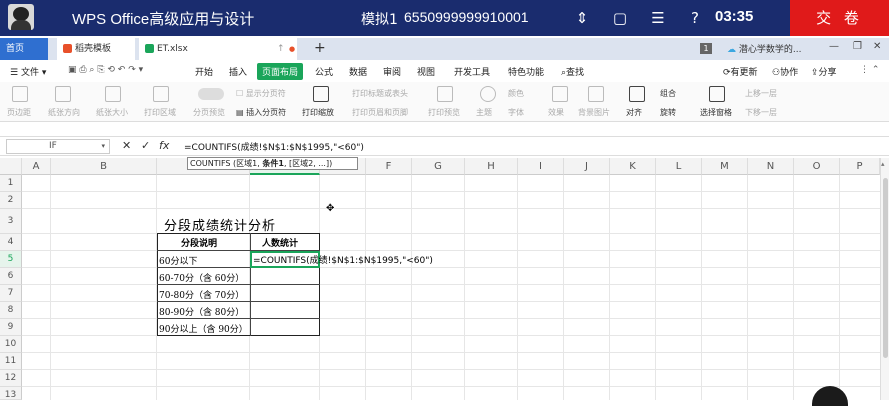 The width and height of the screenshot is (889, 406). What do you see at coordinates (20, 94) in the screenshot?
I see `margins-icon` at bounding box center [20, 94].